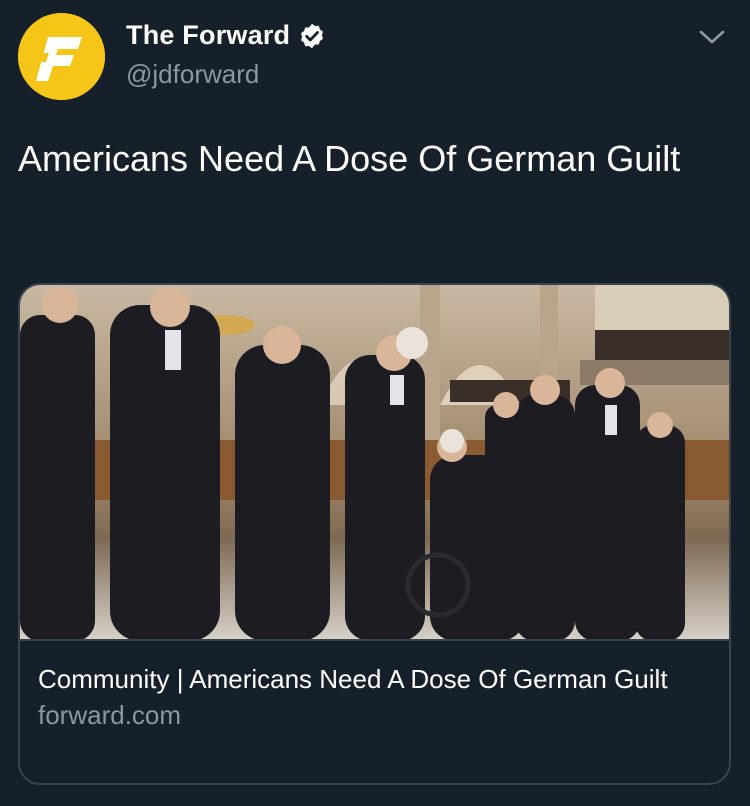 The width and height of the screenshot is (750, 806). I want to click on avatar, so click(61, 56).